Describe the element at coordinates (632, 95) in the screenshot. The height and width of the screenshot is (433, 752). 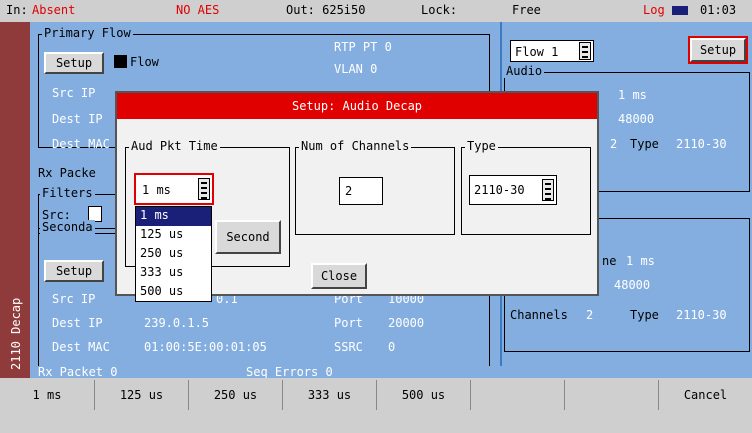
I see `packet-time-value: 1 ms` at that location.